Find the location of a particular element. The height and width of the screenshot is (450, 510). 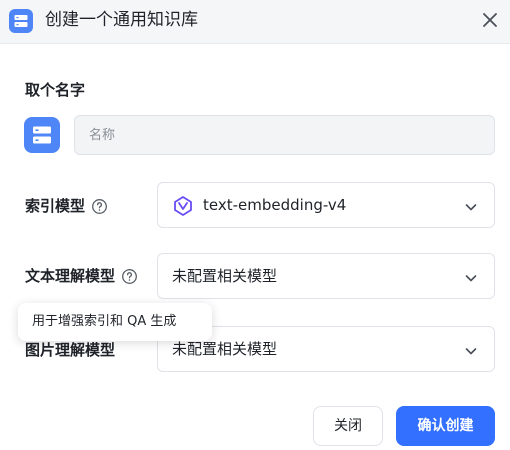

text-model-label-row: 文本理解模型 is located at coordinates (81, 276).